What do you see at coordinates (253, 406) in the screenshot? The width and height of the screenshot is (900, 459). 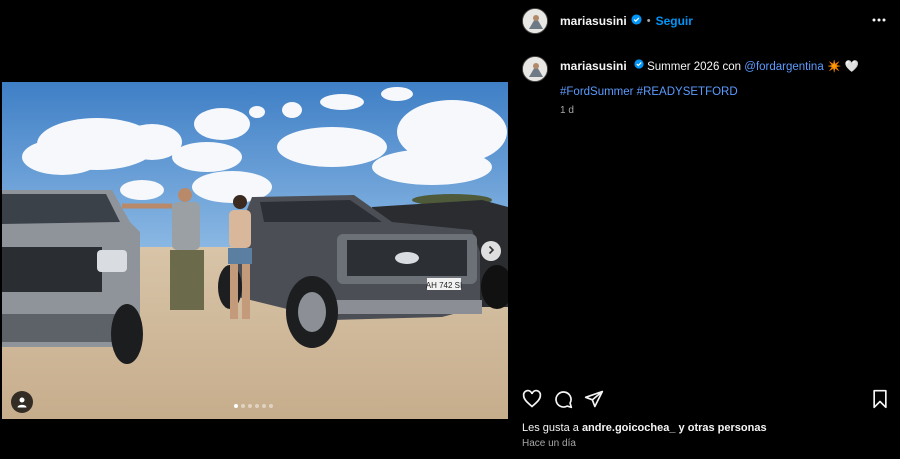 I see `carousel-indicator` at bounding box center [253, 406].